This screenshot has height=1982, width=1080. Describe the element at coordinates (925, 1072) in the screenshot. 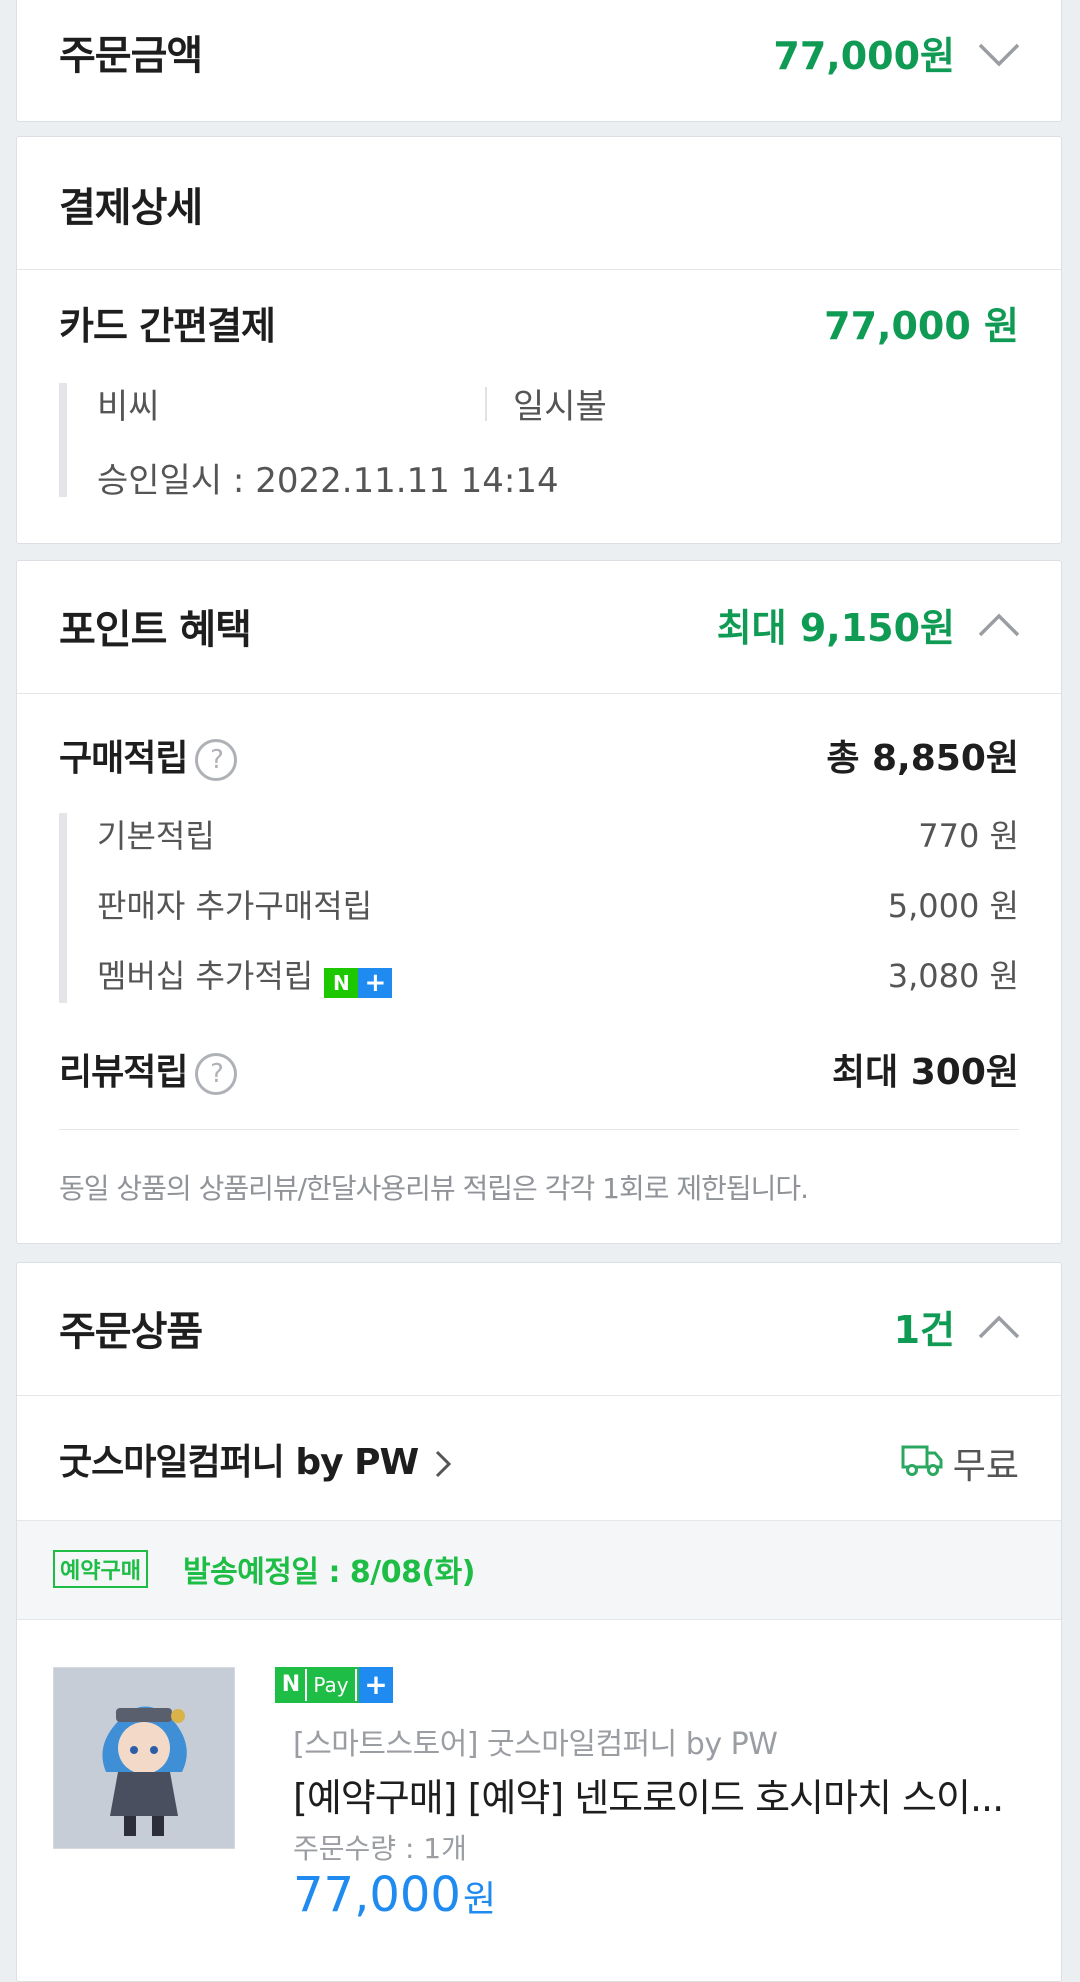

I see `review-points-value: 최대 300원` at that location.